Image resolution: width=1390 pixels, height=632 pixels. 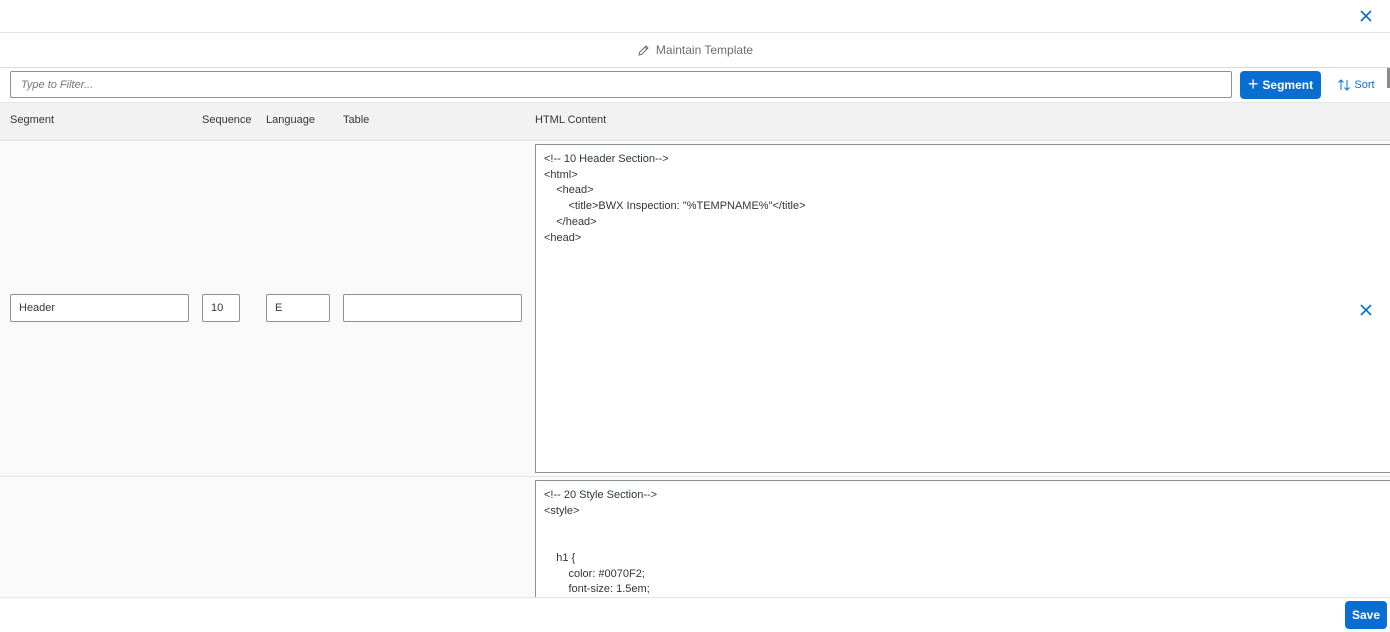 I want to click on sort-button: Sort, so click(x=1356, y=85).